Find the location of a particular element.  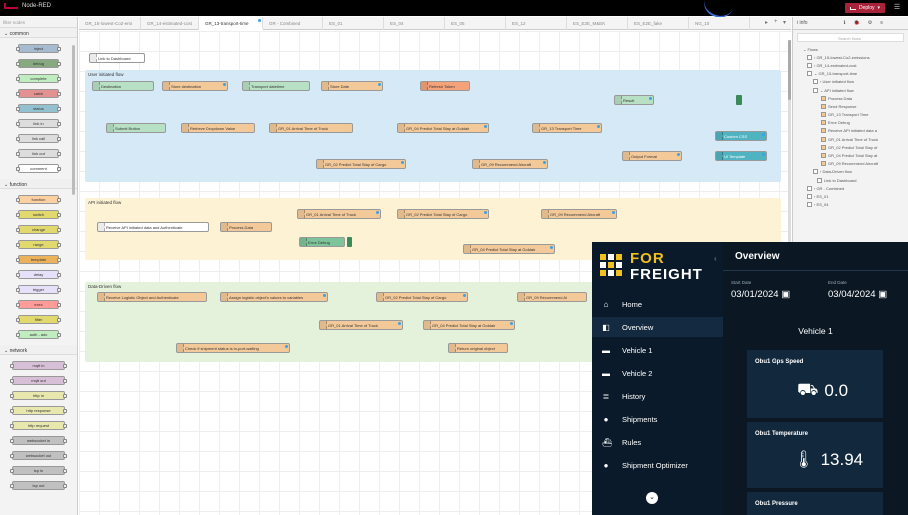

custom-css-node: Custom CSS is located at coordinates (741, 136).